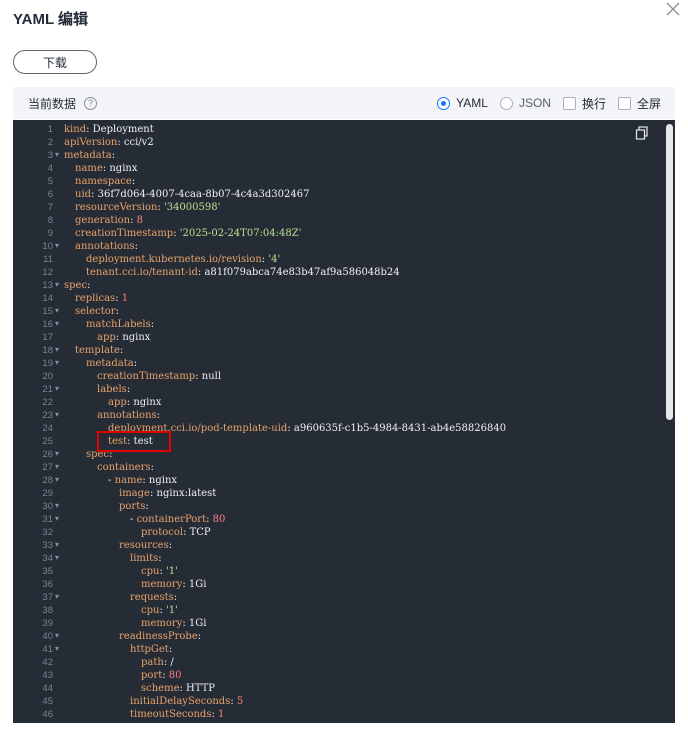 The width and height of the screenshot is (688, 729). What do you see at coordinates (338, 506) in the screenshot?
I see `code-line: 30 ▾ ports:` at bounding box center [338, 506].